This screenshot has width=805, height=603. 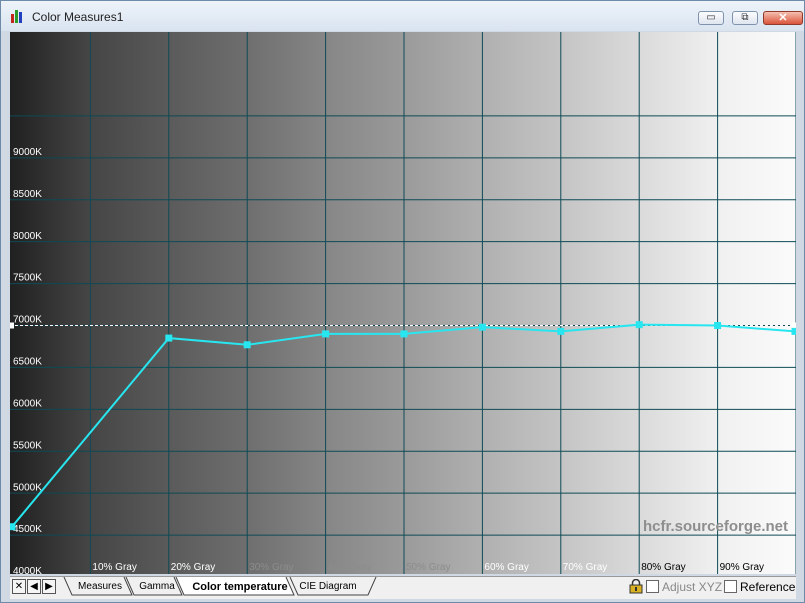 I want to click on tab-color-temperature: Color temperature, so click(x=240, y=587).